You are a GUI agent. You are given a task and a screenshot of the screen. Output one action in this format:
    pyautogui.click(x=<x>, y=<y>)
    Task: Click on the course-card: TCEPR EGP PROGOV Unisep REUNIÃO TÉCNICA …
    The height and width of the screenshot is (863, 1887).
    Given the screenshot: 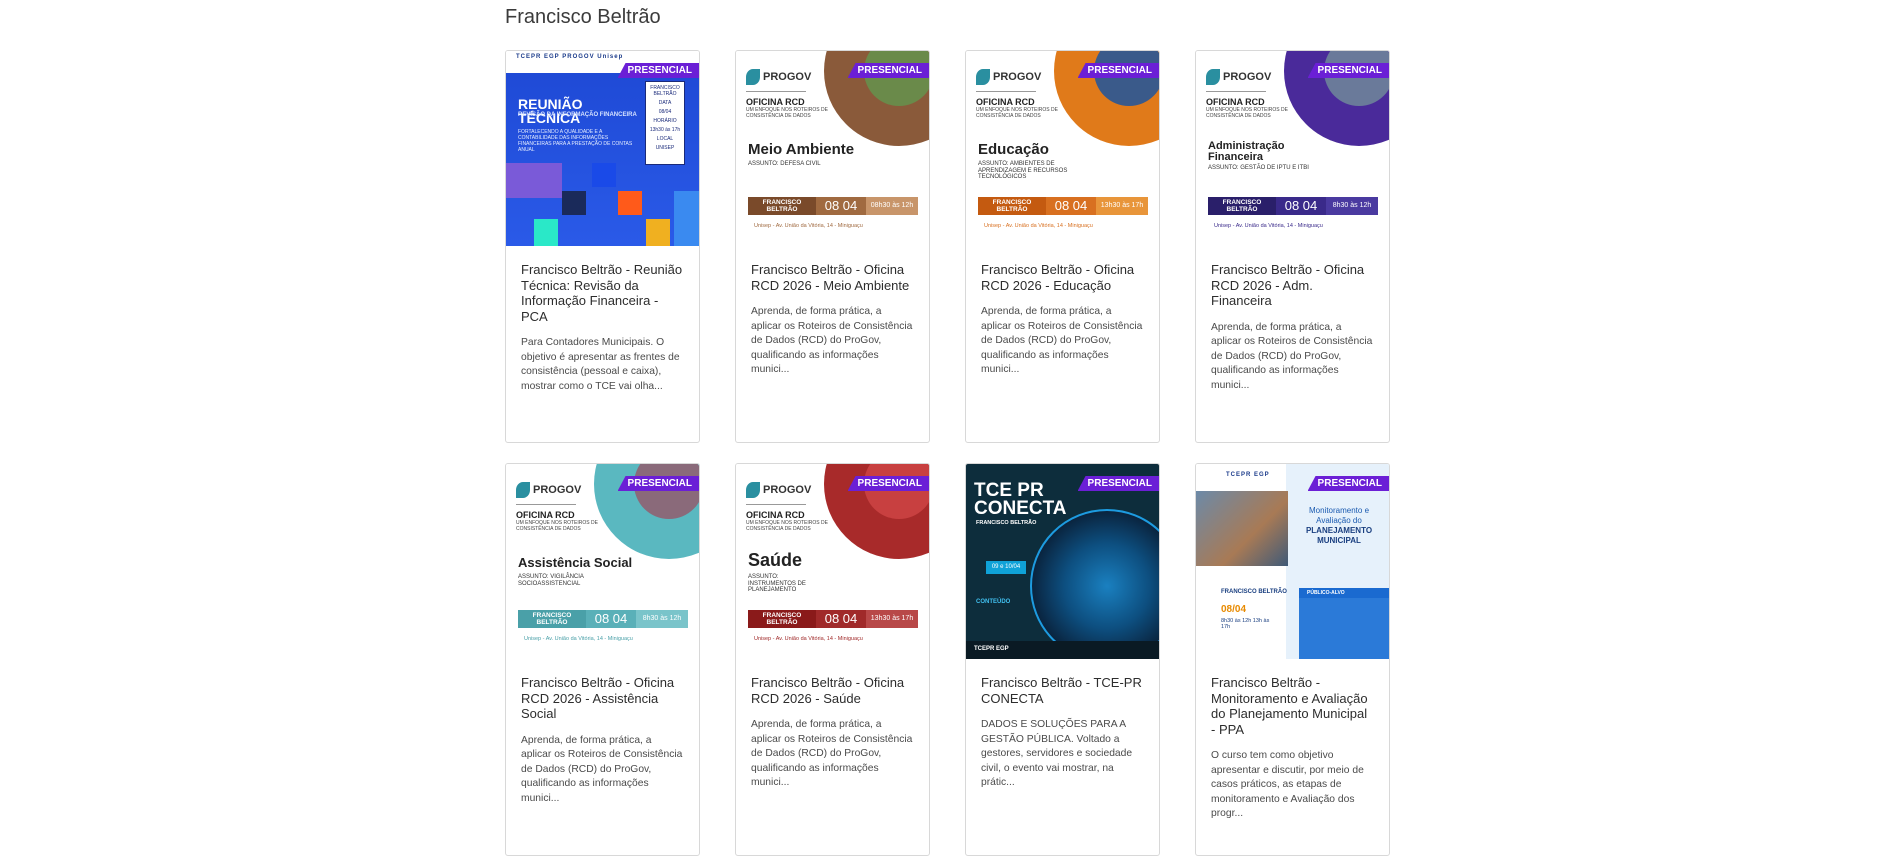 What is the action you would take?
    pyautogui.click(x=602, y=246)
    